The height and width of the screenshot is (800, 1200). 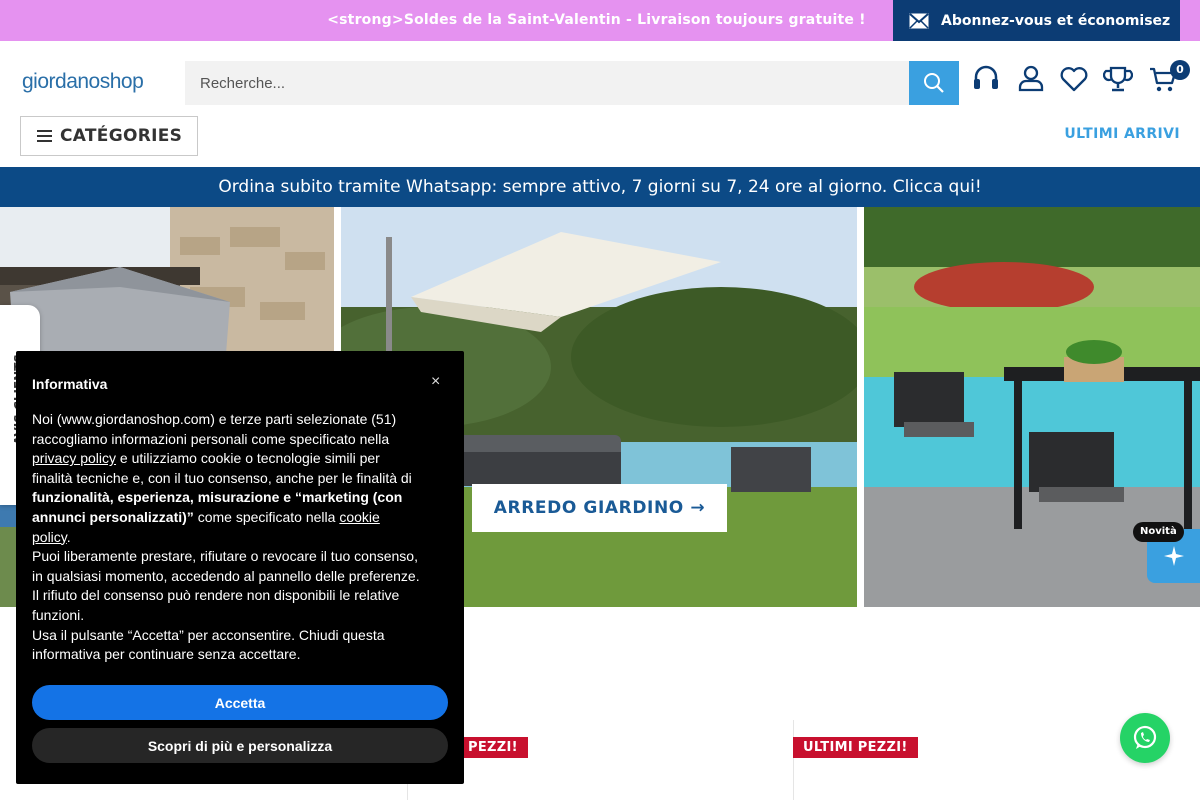 I want to click on close-icon: ×, so click(x=435, y=382).